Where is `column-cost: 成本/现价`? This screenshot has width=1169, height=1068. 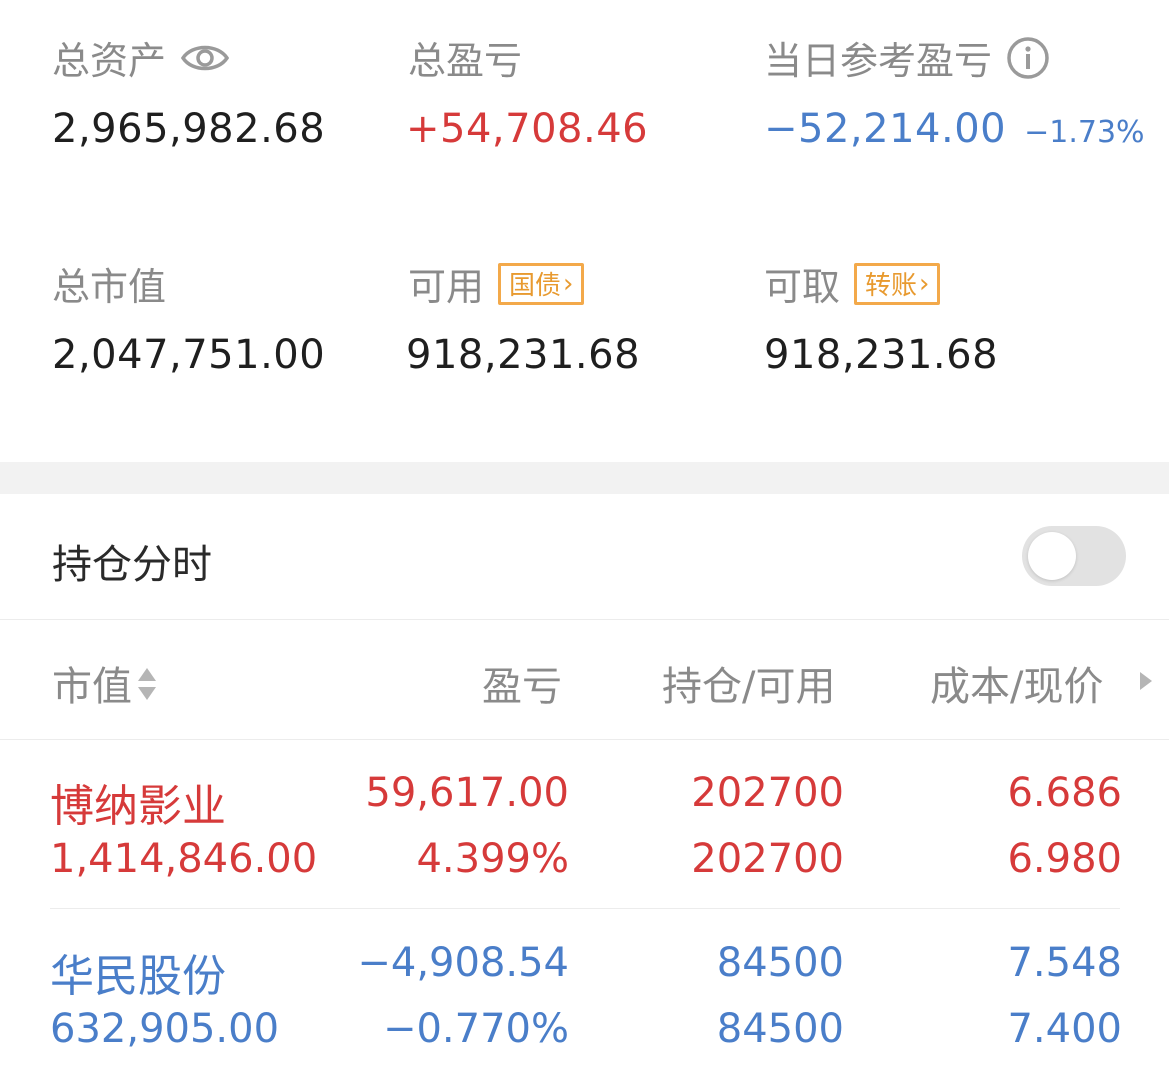 column-cost: 成本/现价 is located at coordinates (1016, 683).